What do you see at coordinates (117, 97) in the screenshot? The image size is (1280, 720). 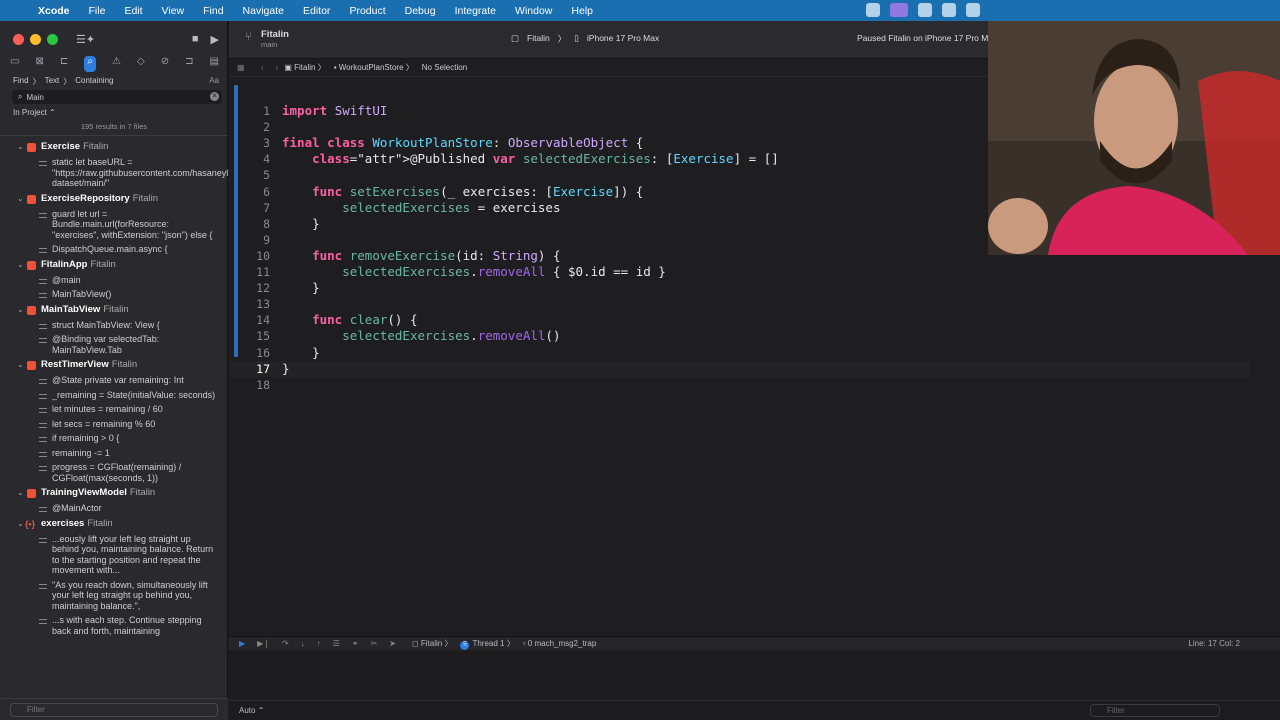 I see `find-search-input: ⌕ Main ✕` at bounding box center [117, 97].